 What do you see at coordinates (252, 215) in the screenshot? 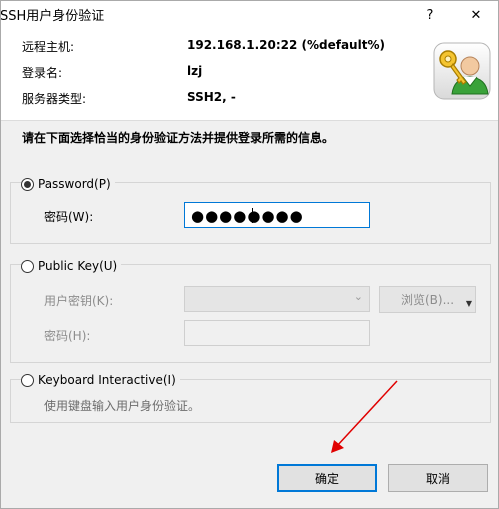
I see `text-caret` at bounding box center [252, 215].